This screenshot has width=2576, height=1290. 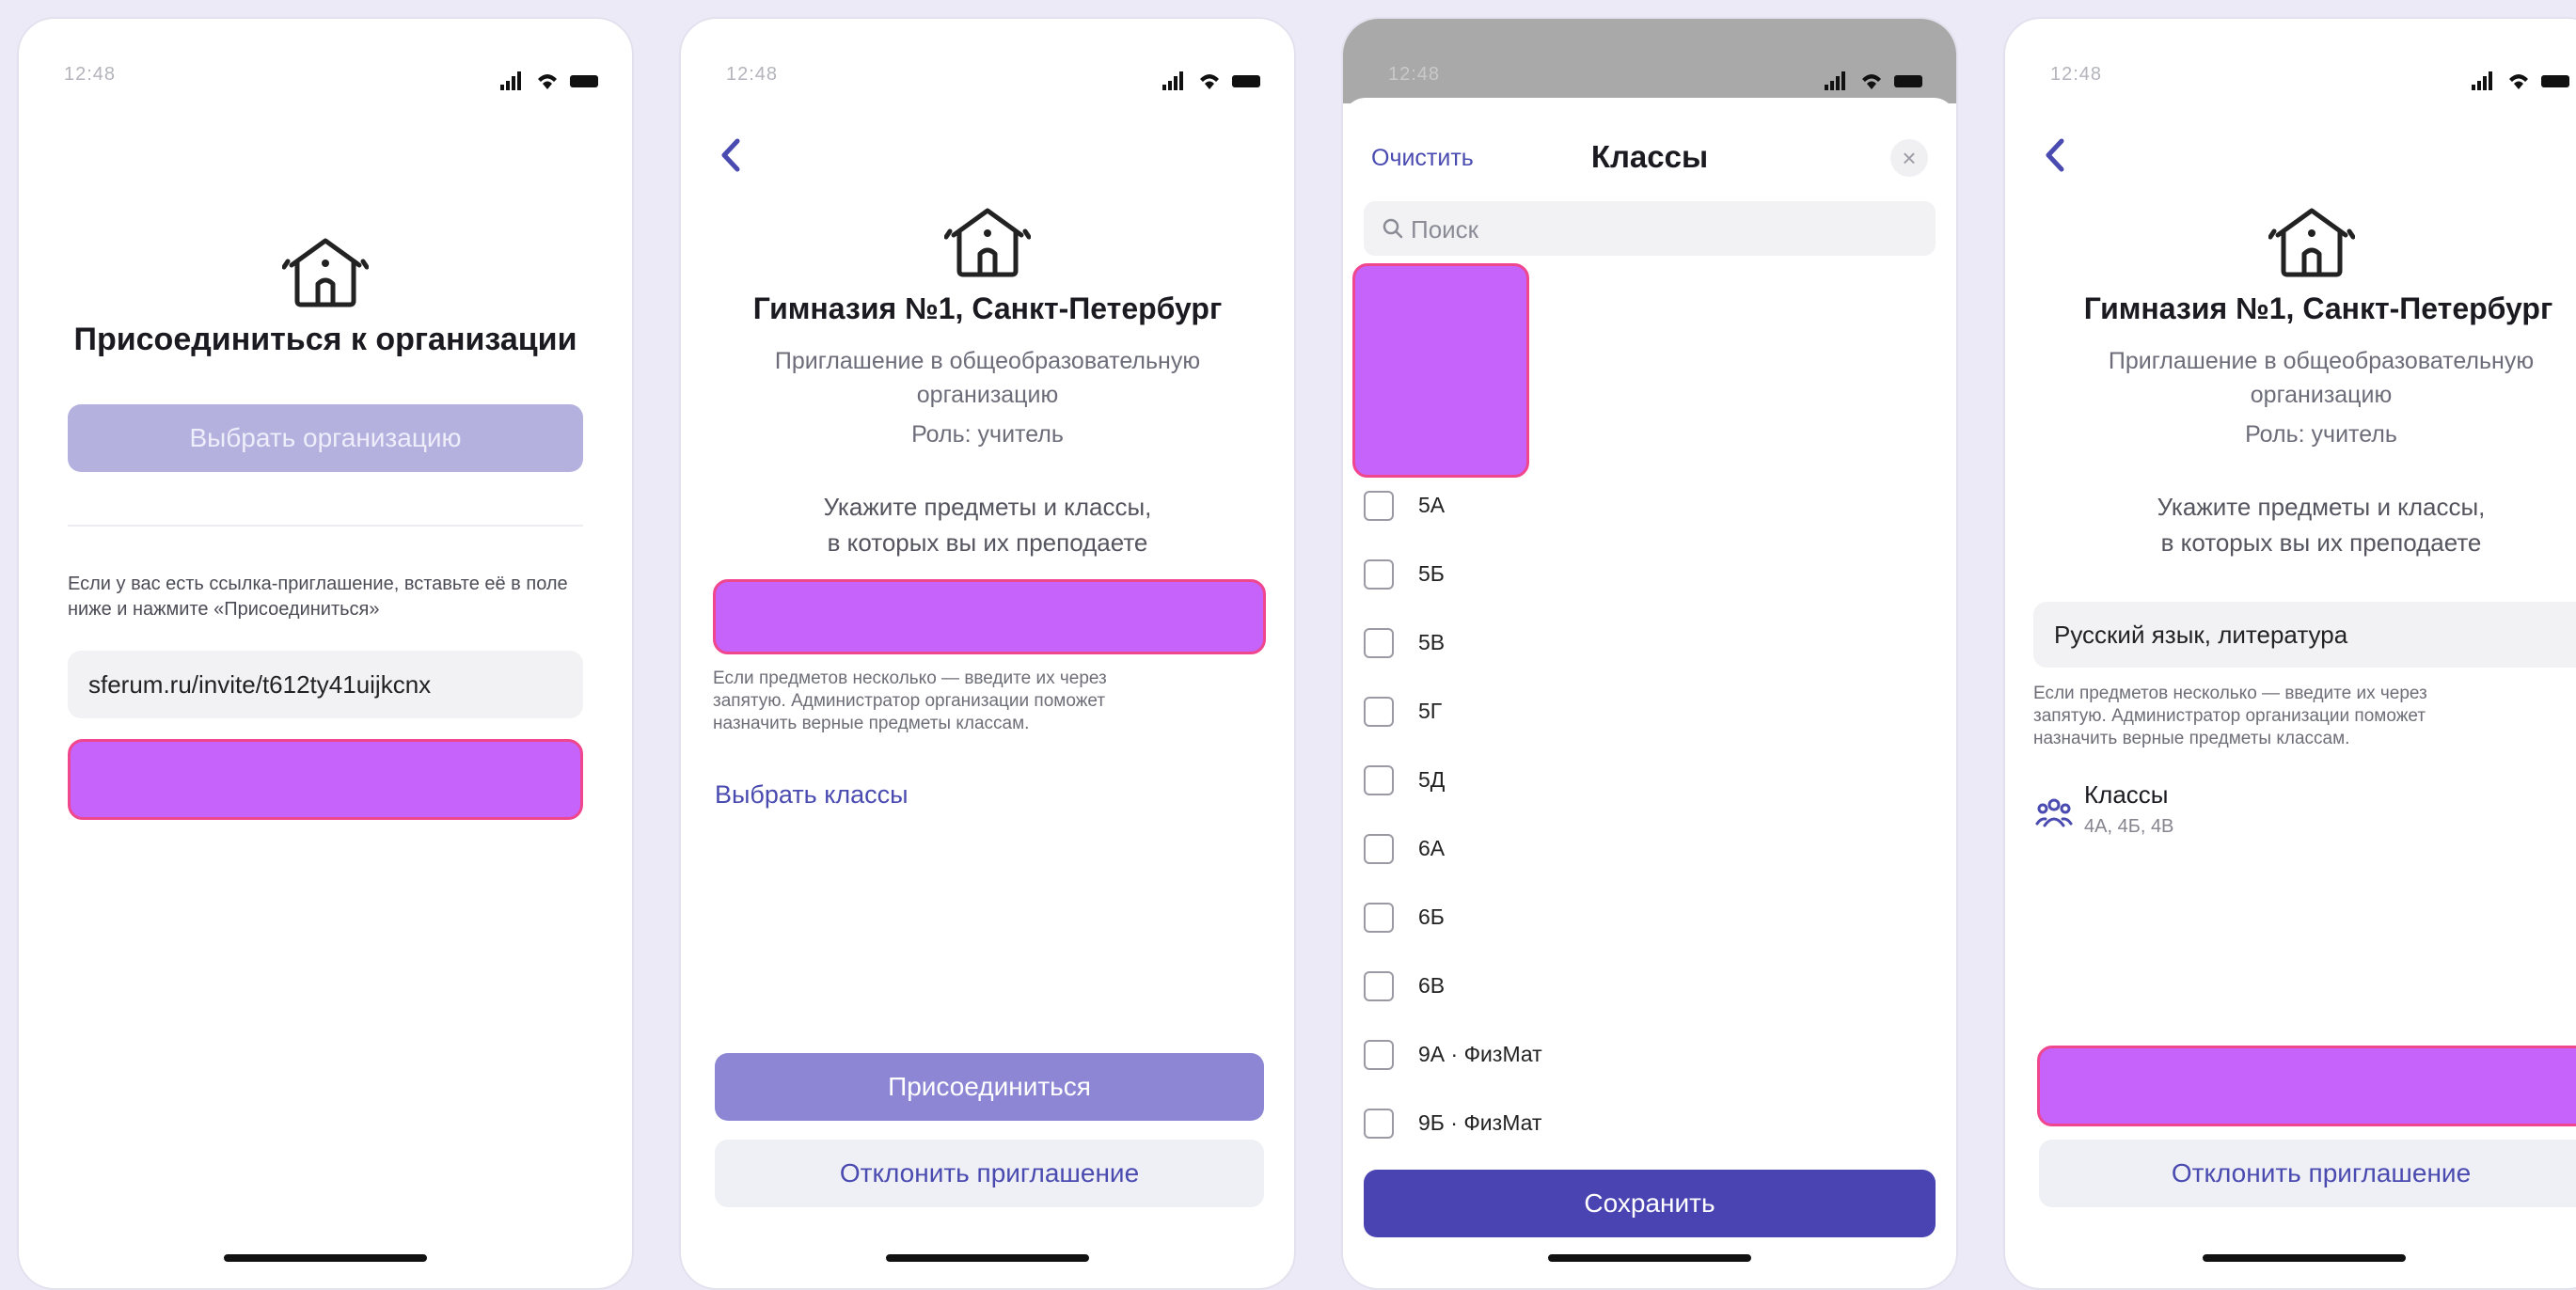 I want to click on group-icon, so click(x=2054, y=815).